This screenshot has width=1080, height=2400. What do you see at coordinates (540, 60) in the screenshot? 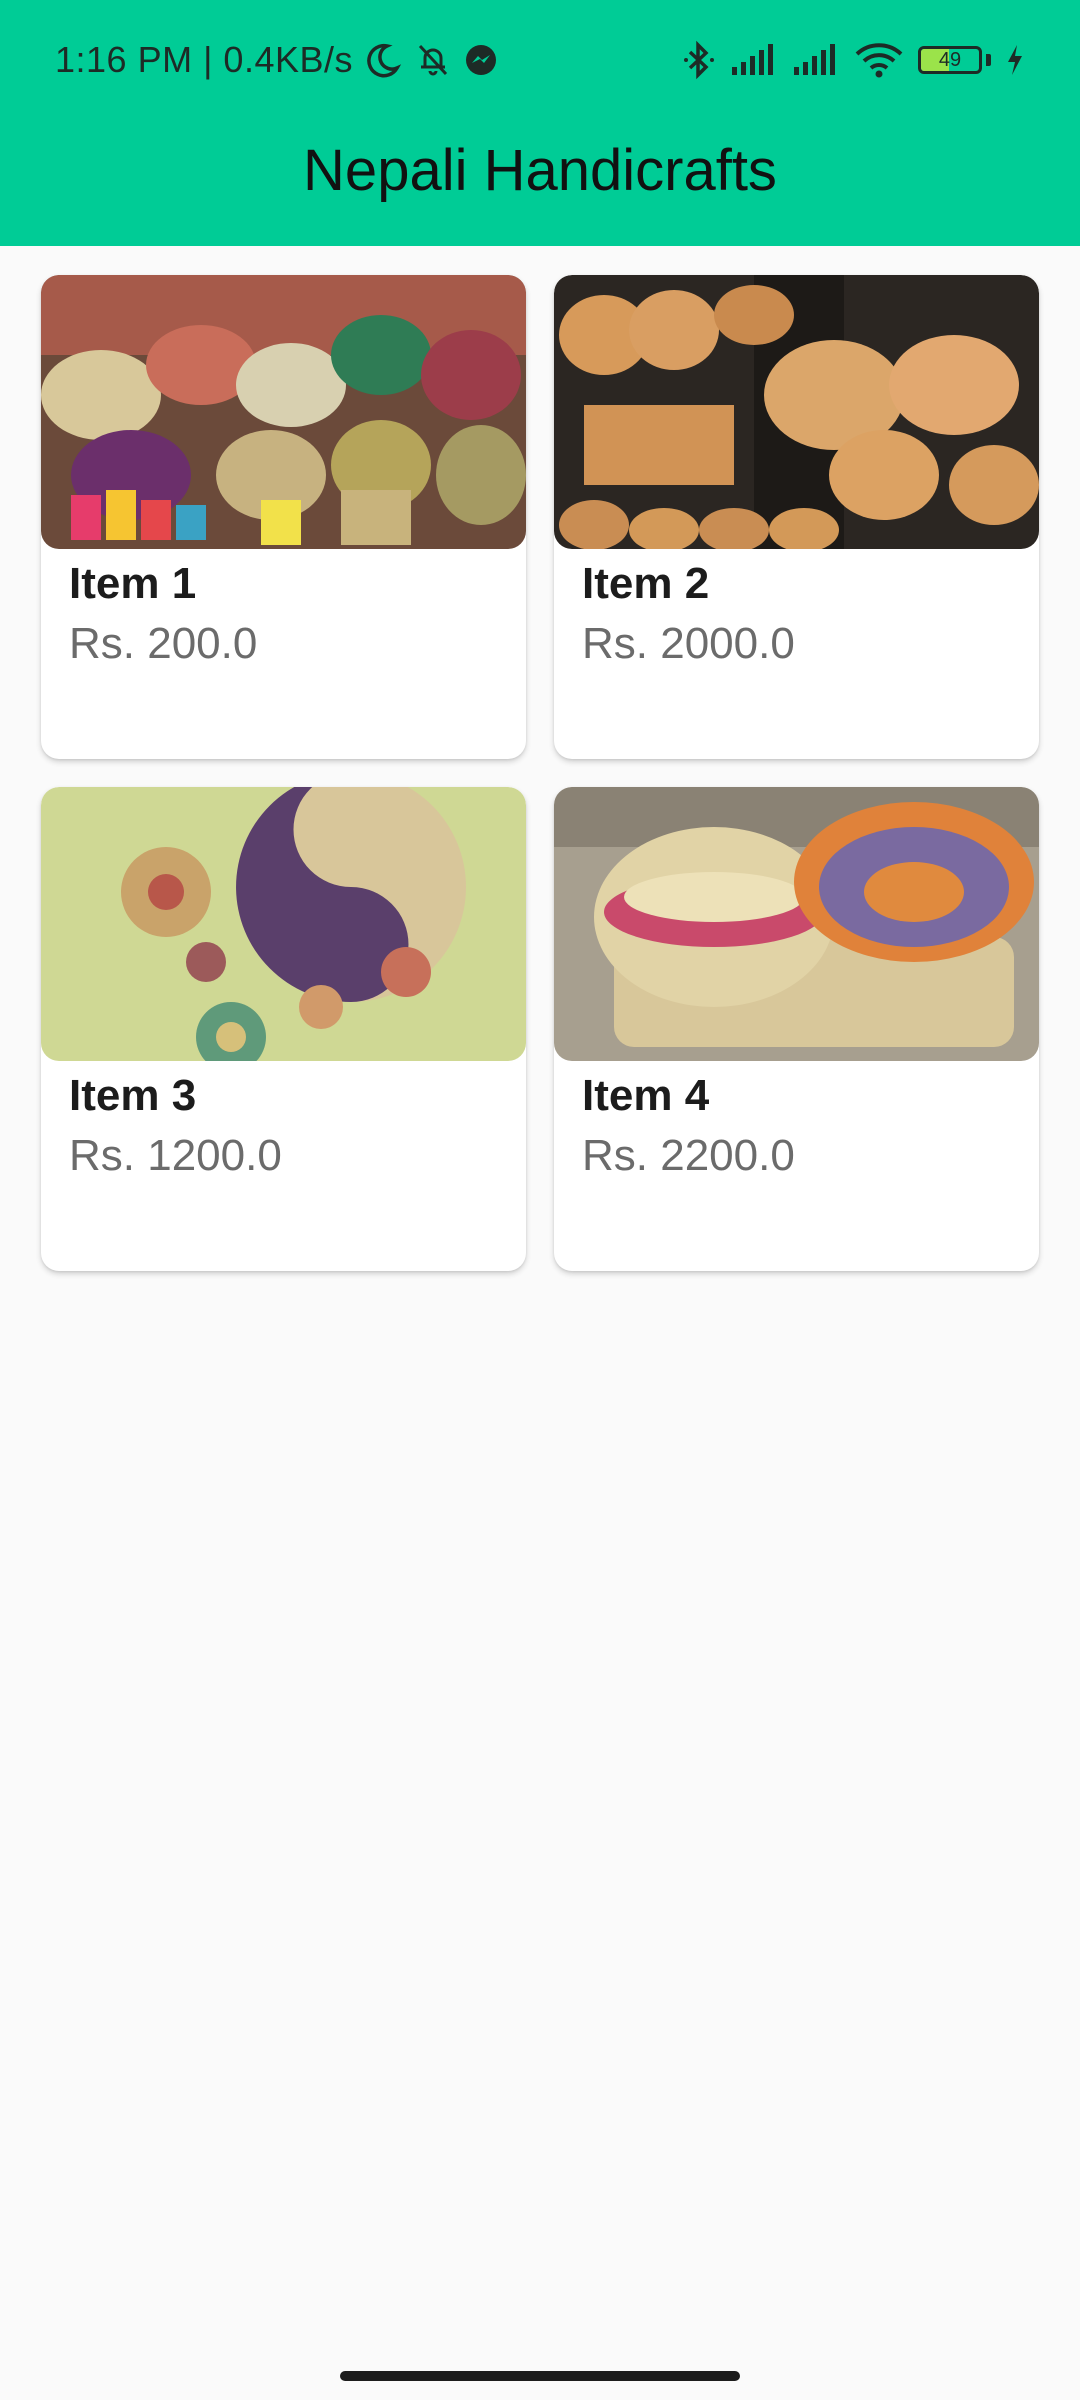
I see `status-bar: 1:16 PM | 0.4KB/s 49` at bounding box center [540, 60].